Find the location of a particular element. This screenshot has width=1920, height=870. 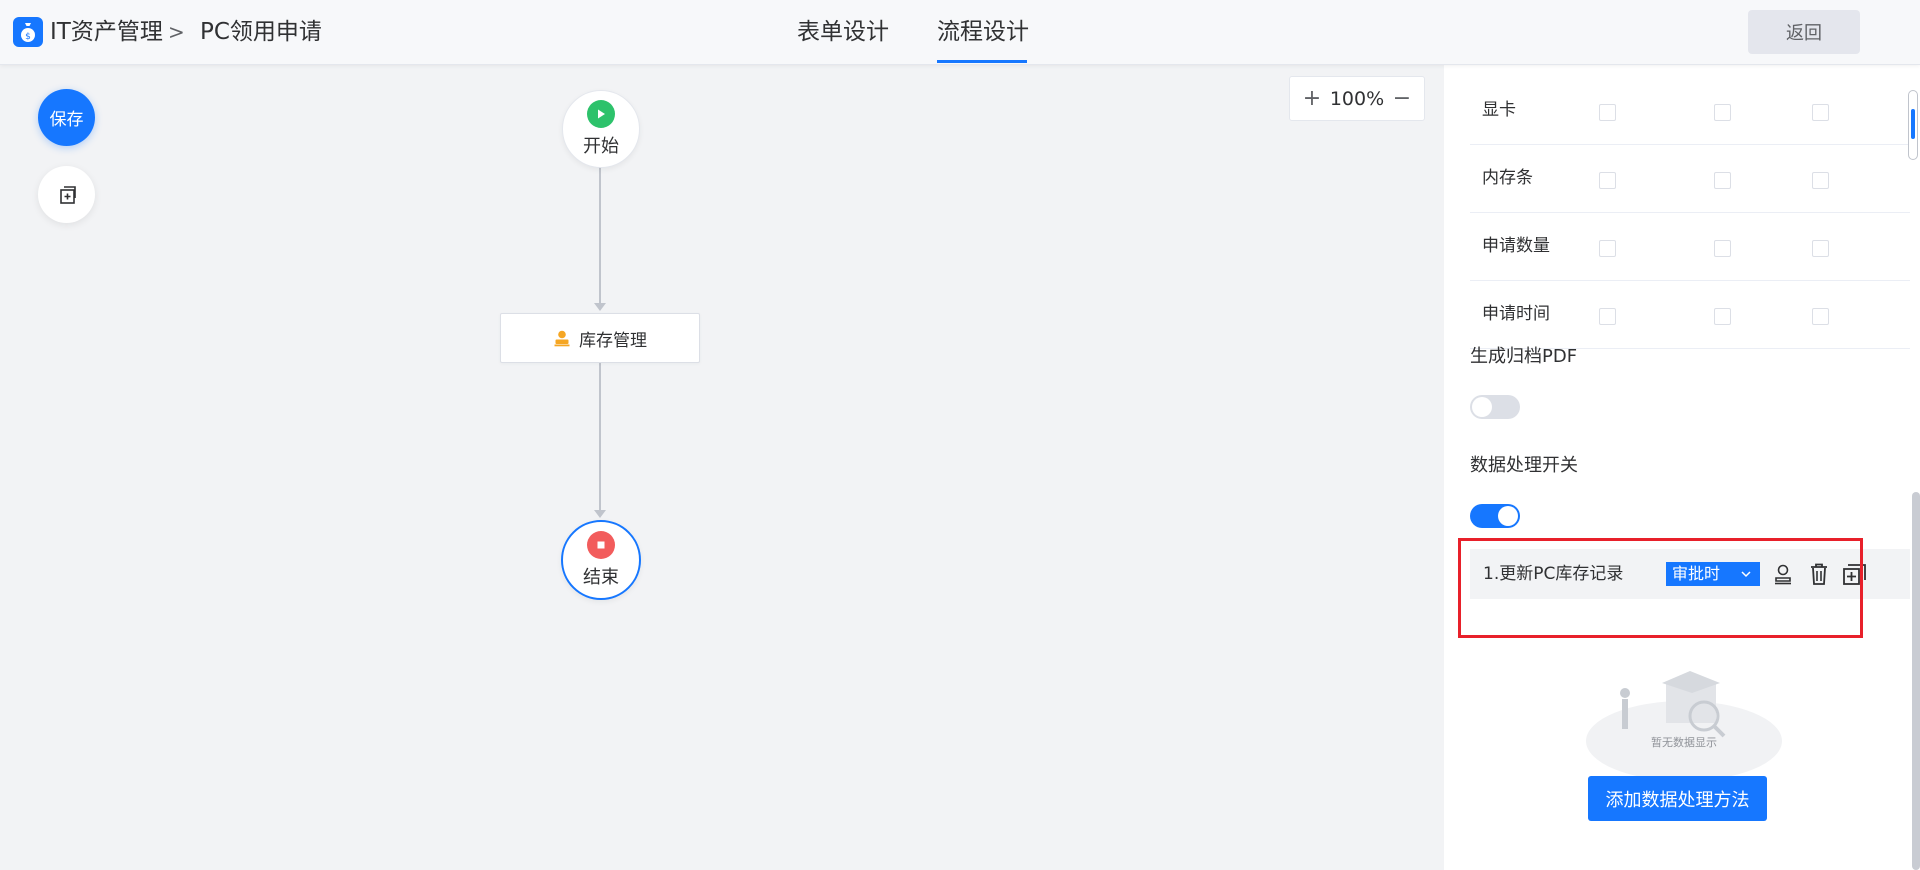

permission-row-label: 申请数量 is located at coordinates (1516, 246).